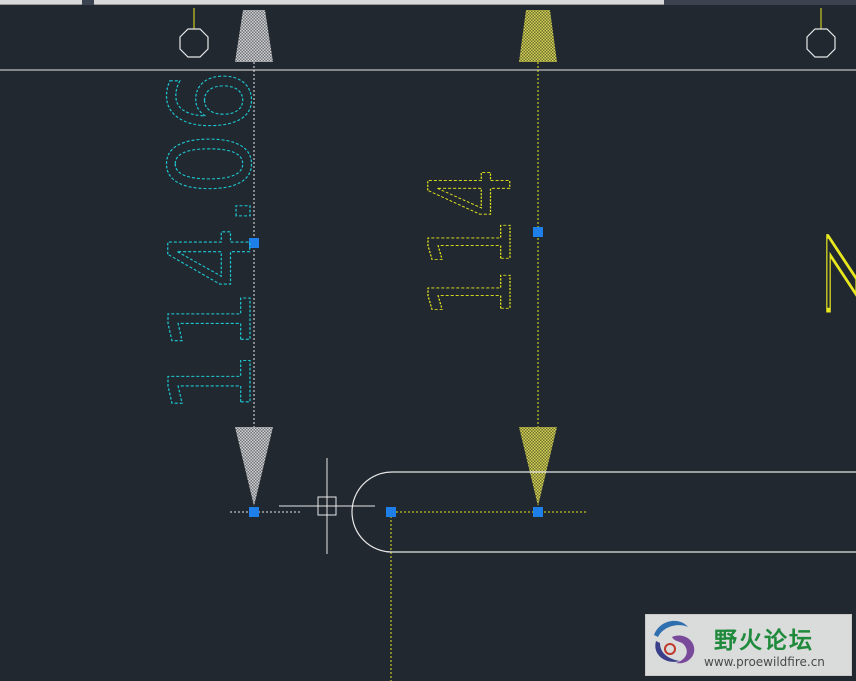 The width and height of the screenshot is (856, 681). What do you see at coordinates (194, 33) in the screenshot?
I see `hole-marker-left` at bounding box center [194, 33].